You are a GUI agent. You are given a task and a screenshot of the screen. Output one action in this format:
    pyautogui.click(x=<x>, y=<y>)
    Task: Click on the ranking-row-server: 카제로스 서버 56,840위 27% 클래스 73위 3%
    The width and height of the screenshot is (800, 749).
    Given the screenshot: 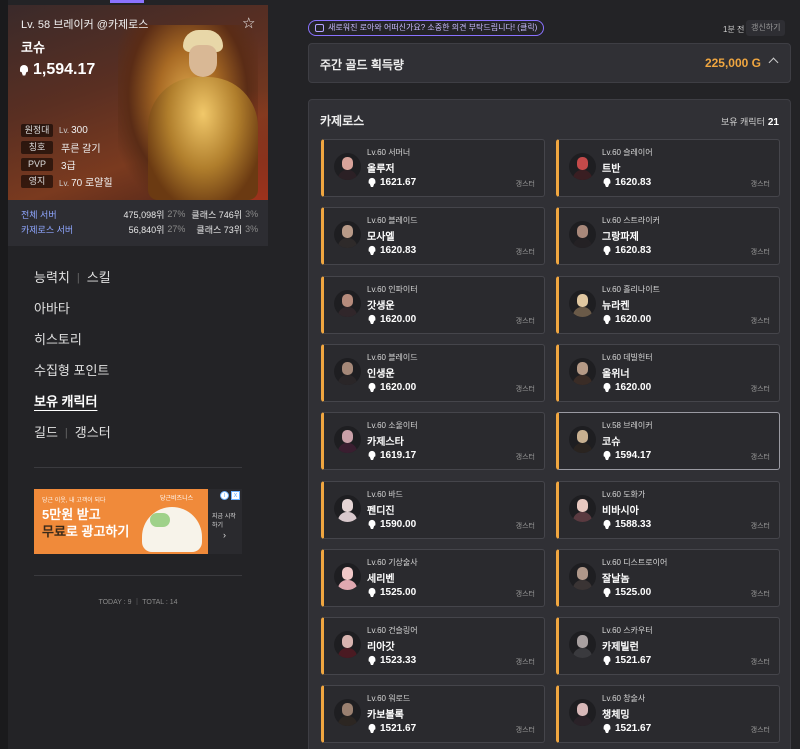 What is the action you would take?
    pyautogui.click(x=141, y=229)
    